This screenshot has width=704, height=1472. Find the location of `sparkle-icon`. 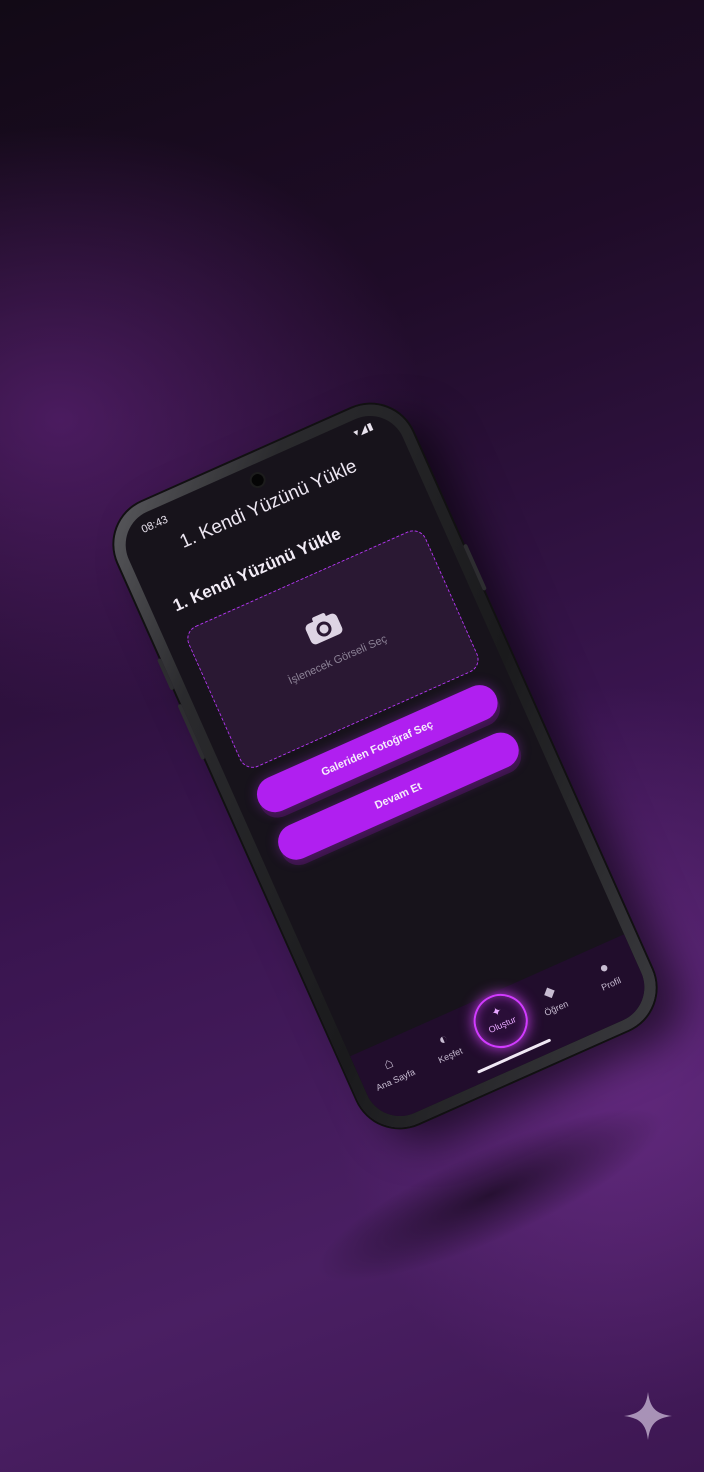

sparkle-icon is located at coordinates (648, 1416).